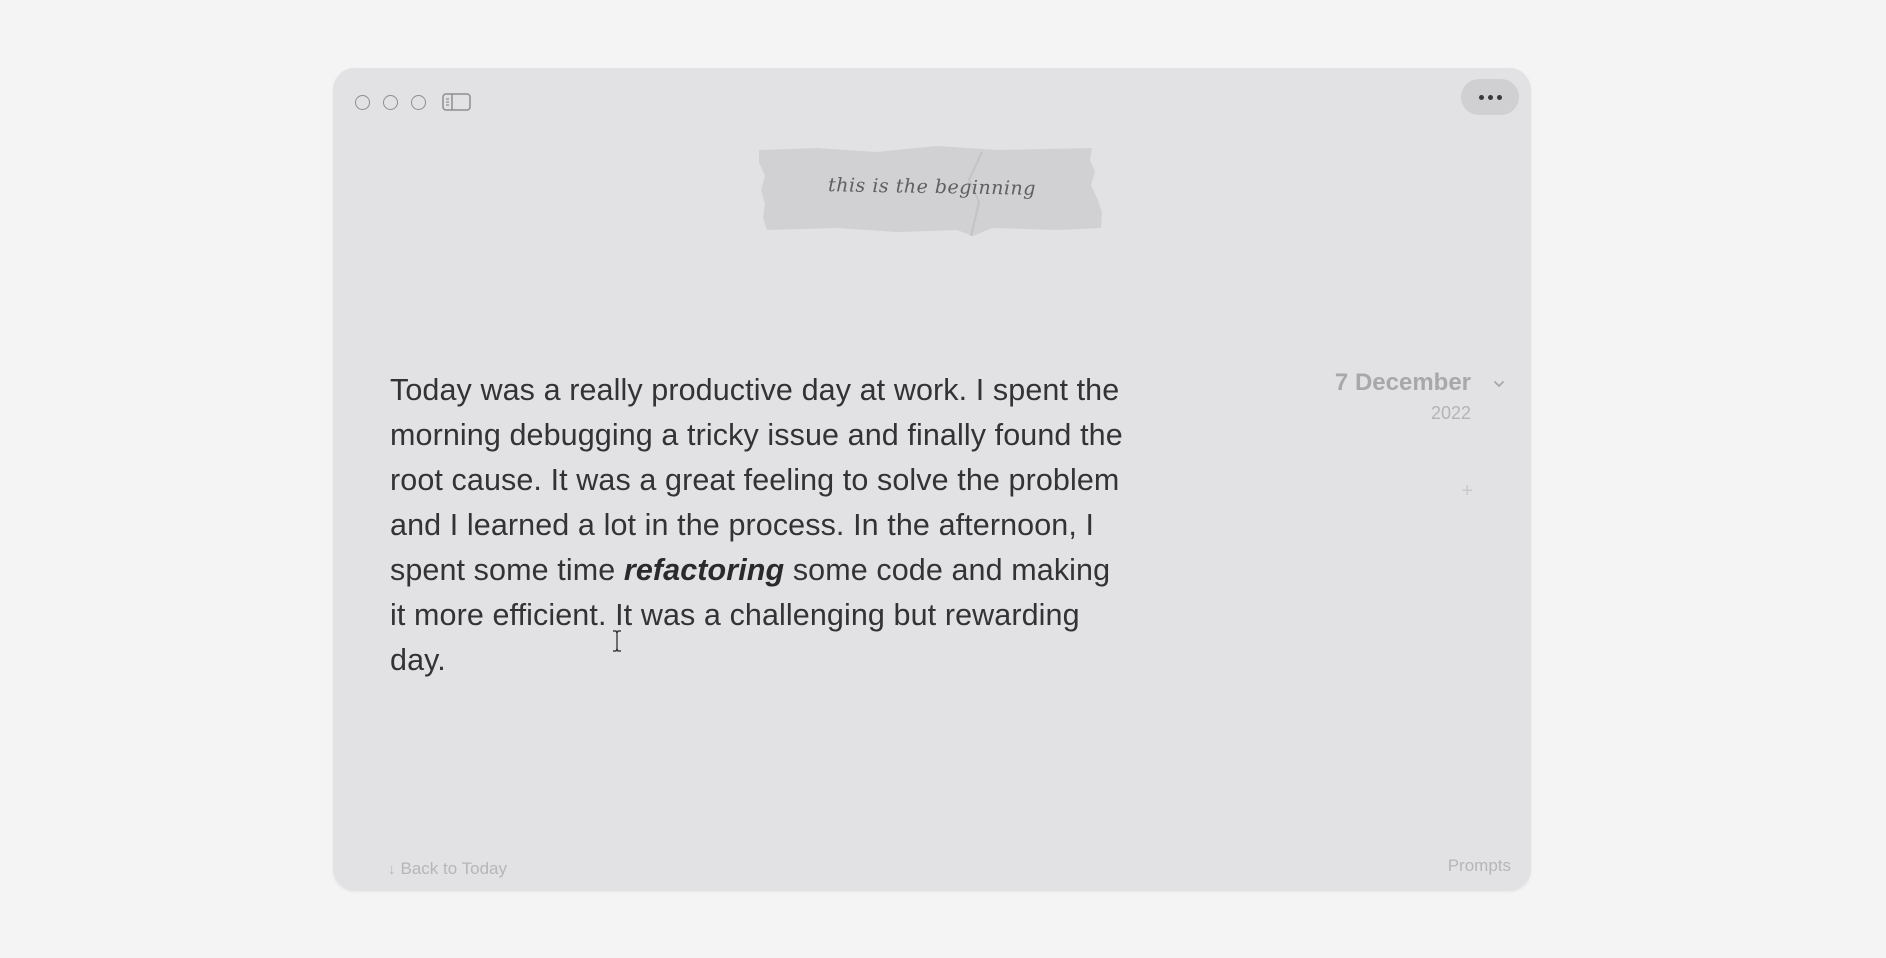 The width and height of the screenshot is (1886, 958). What do you see at coordinates (617, 641) in the screenshot?
I see `i-beam-cursor-icon` at bounding box center [617, 641].